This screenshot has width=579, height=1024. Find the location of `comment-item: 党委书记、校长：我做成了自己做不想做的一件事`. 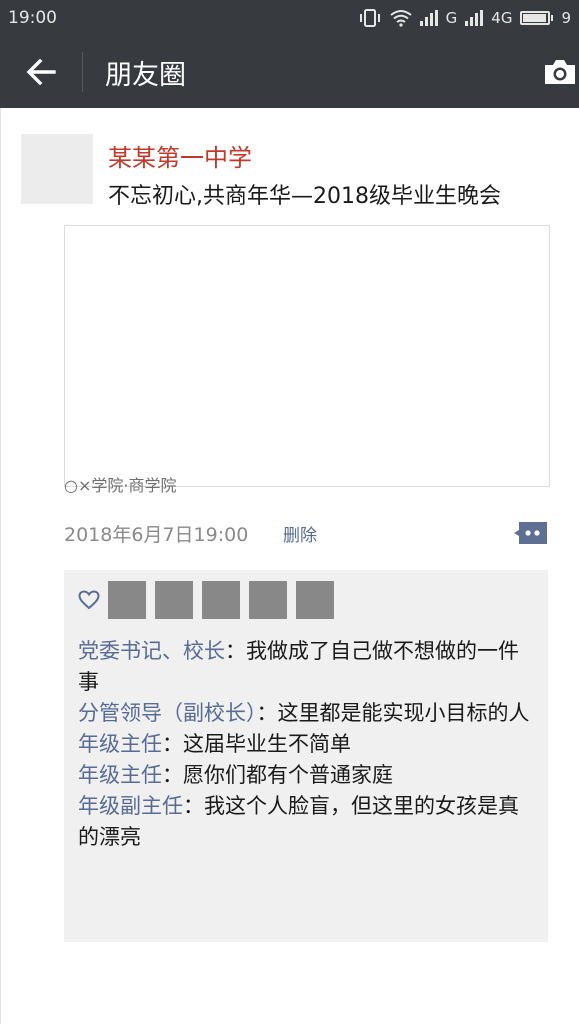

comment-item: 党委书记、校长：我做成了自己做不想做的一件事 is located at coordinates (306, 667).